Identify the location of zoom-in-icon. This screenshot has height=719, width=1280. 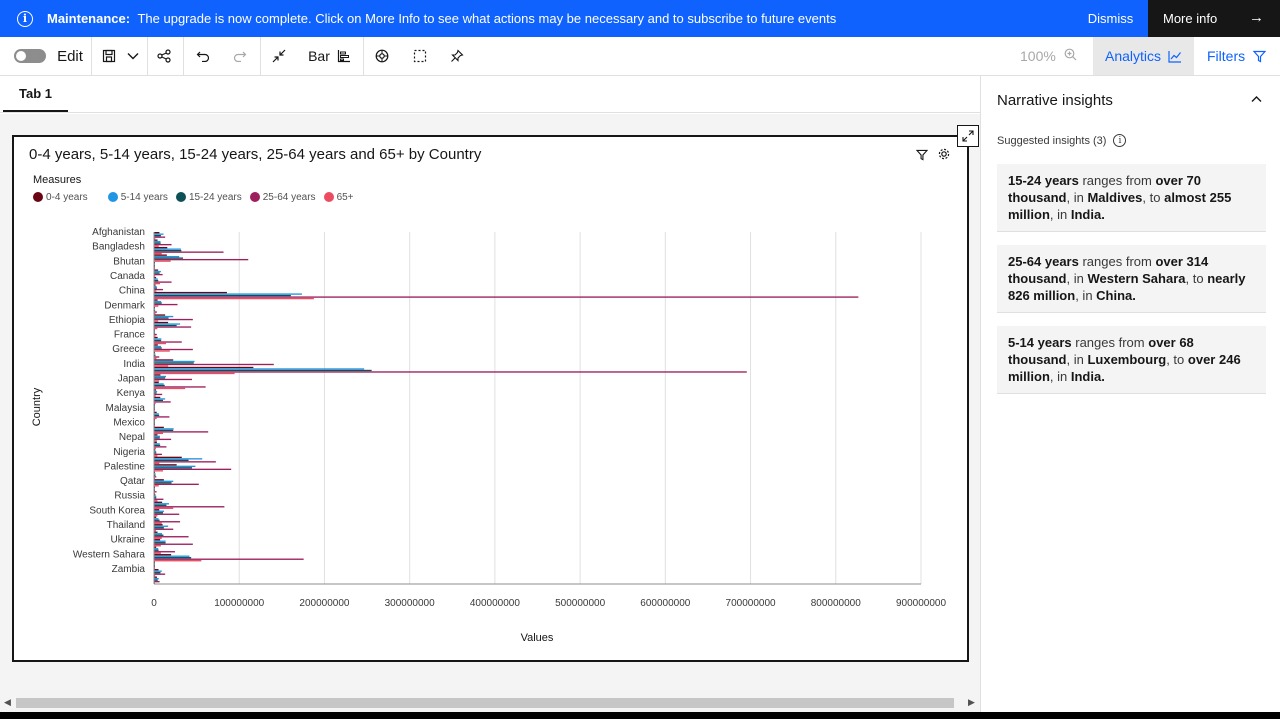
(1070, 56).